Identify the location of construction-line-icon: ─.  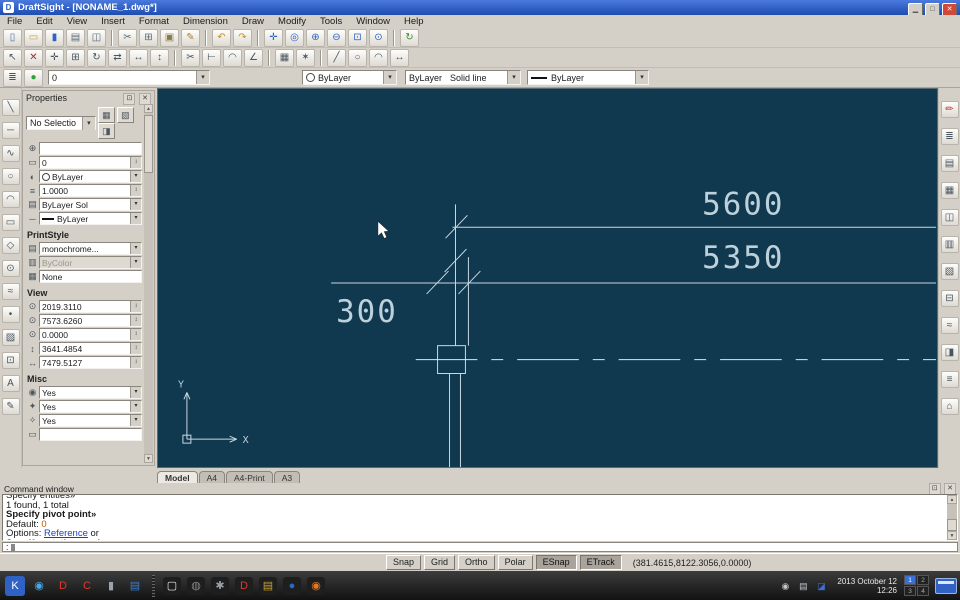
(10, 130).